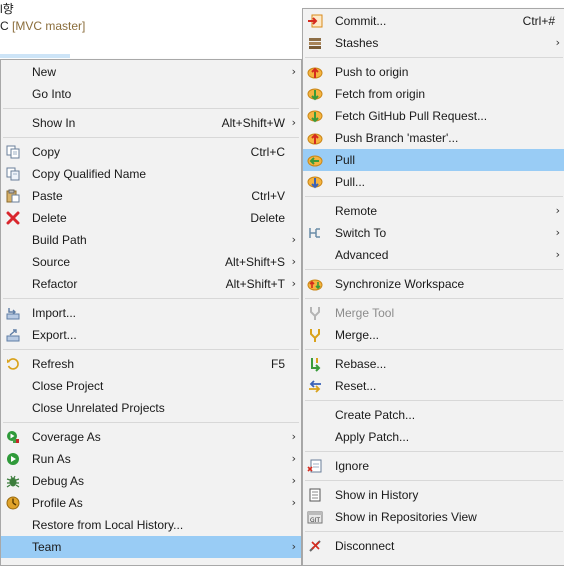 The width and height of the screenshot is (564, 566). What do you see at coordinates (433, 313) in the screenshot?
I see `menu-item-merge-tool: Merge Tool` at bounding box center [433, 313].